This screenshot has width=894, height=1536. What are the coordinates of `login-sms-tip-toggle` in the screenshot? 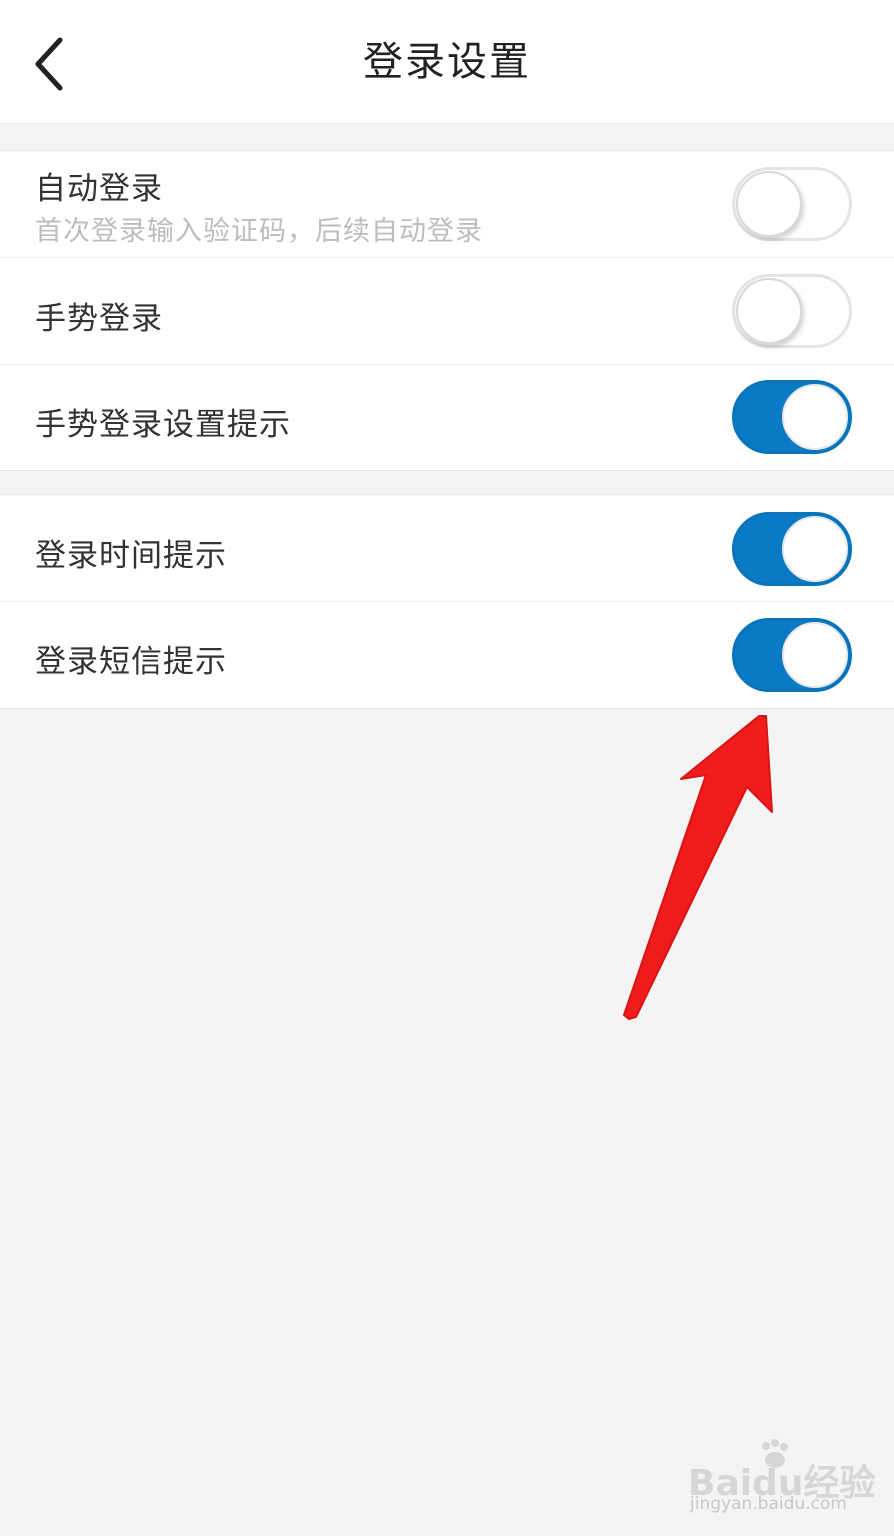 It's located at (792, 655).